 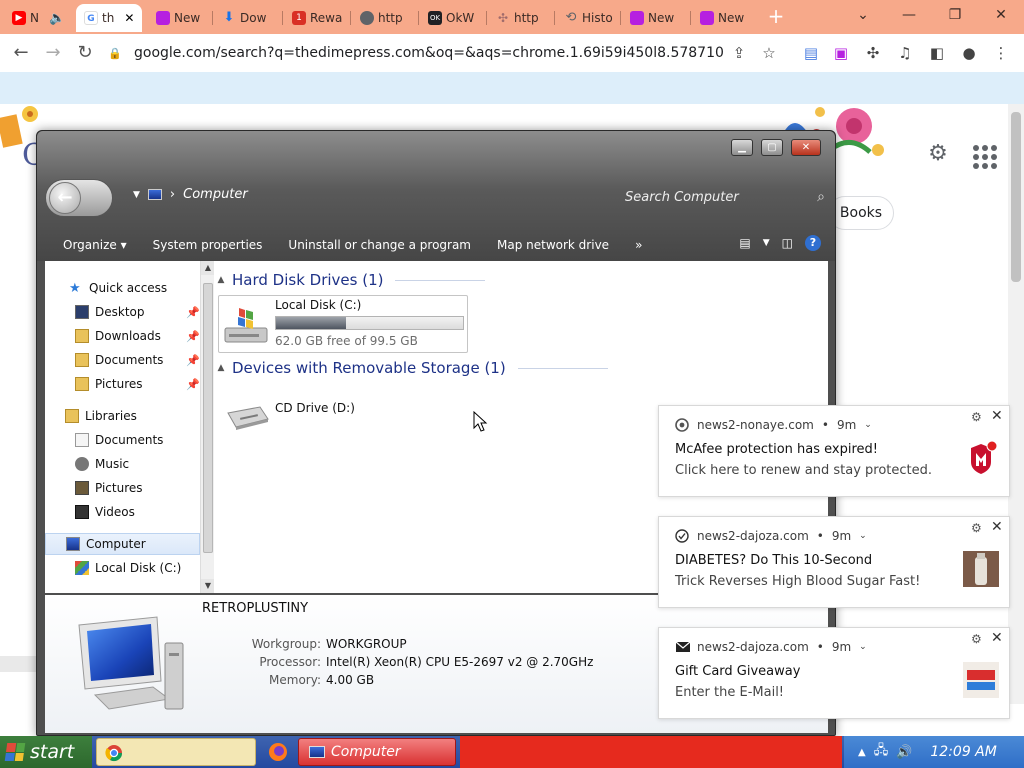 I want to click on explorer-minimize-button: ▁, so click(x=742, y=147).